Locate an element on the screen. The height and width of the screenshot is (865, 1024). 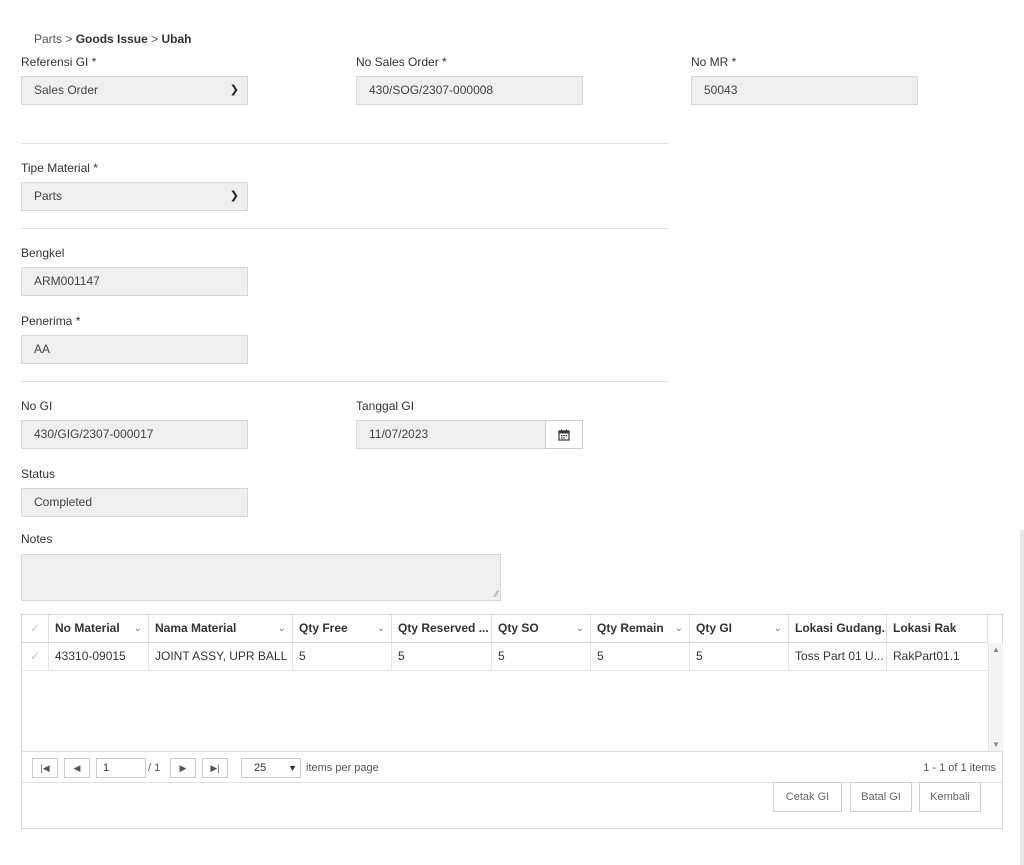
no-mr-value: 50043 is located at coordinates (721, 90).